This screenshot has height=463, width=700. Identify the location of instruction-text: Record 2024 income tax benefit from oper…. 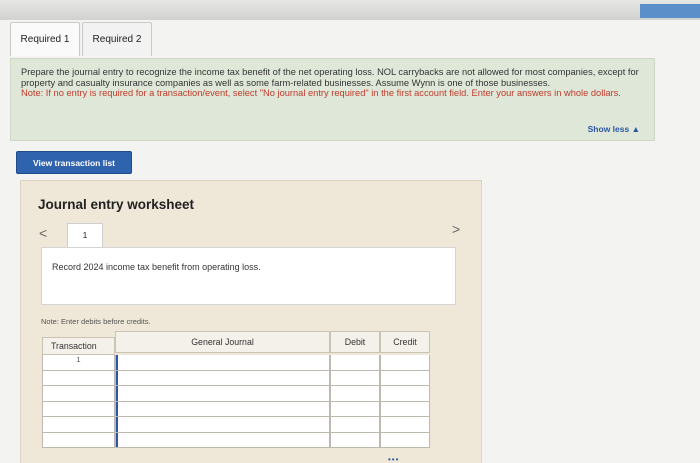
(156, 267).